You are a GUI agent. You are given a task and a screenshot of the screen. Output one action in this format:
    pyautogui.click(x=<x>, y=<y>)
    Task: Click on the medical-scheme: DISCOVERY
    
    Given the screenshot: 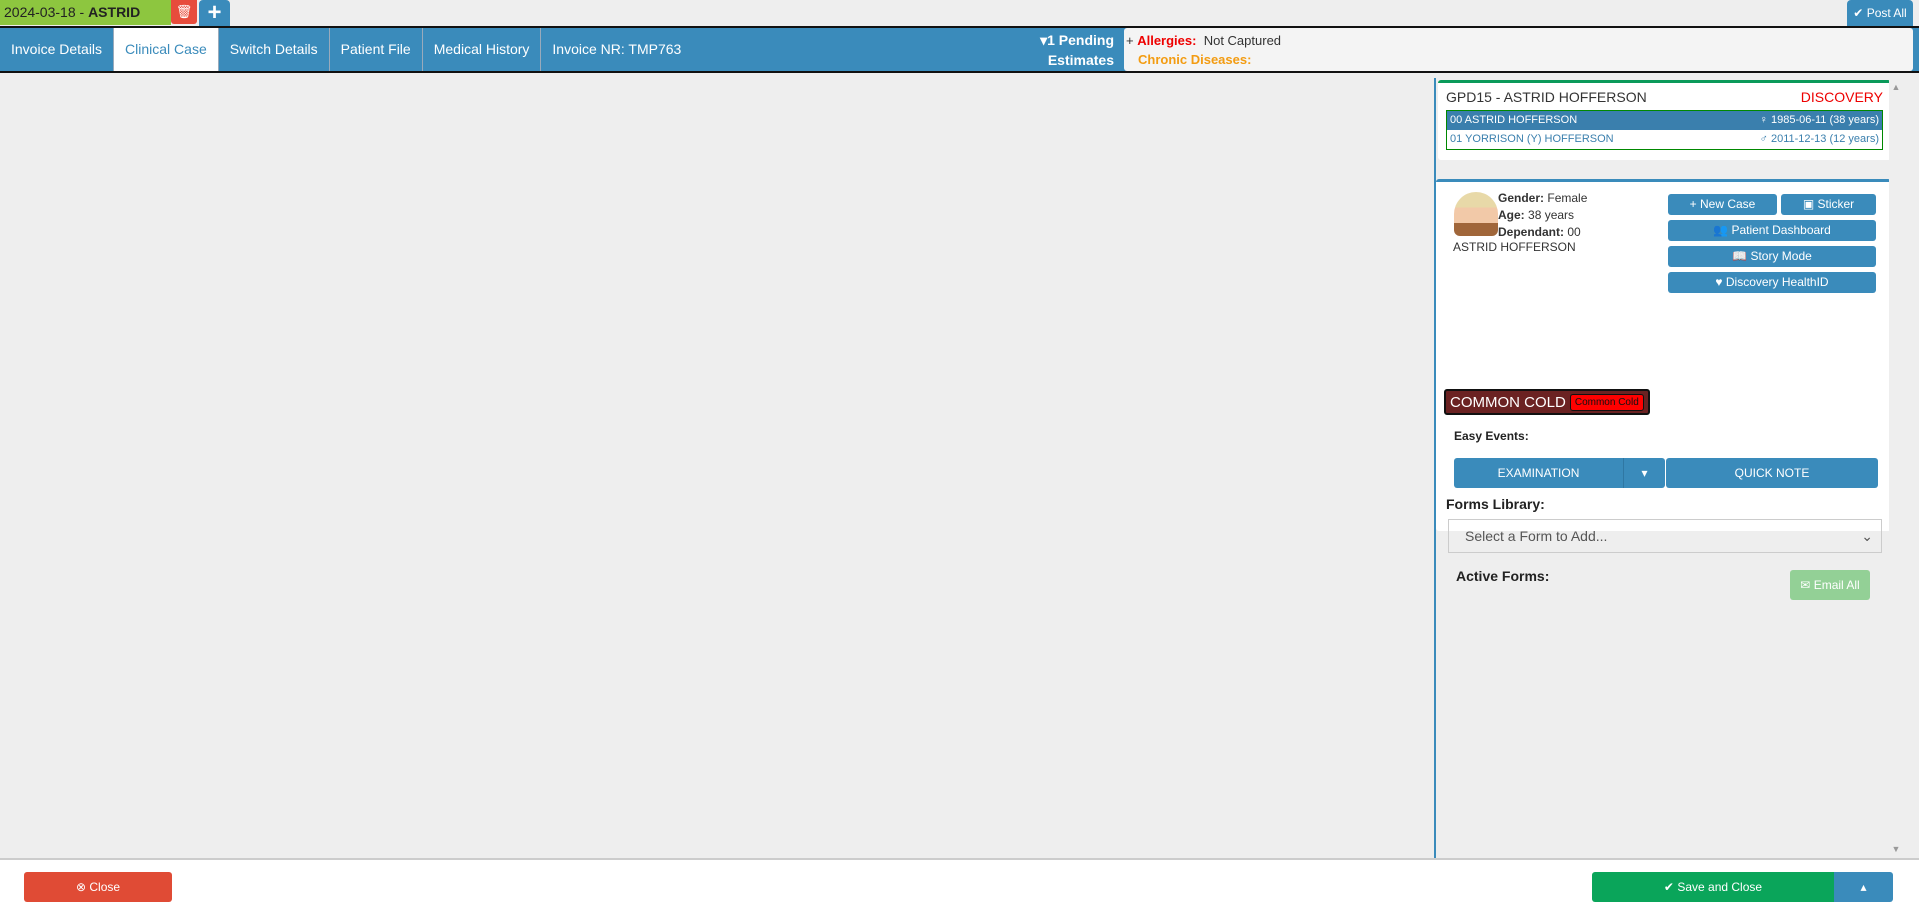 What is the action you would take?
    pyautogui.click(x=1841, y=97)
    